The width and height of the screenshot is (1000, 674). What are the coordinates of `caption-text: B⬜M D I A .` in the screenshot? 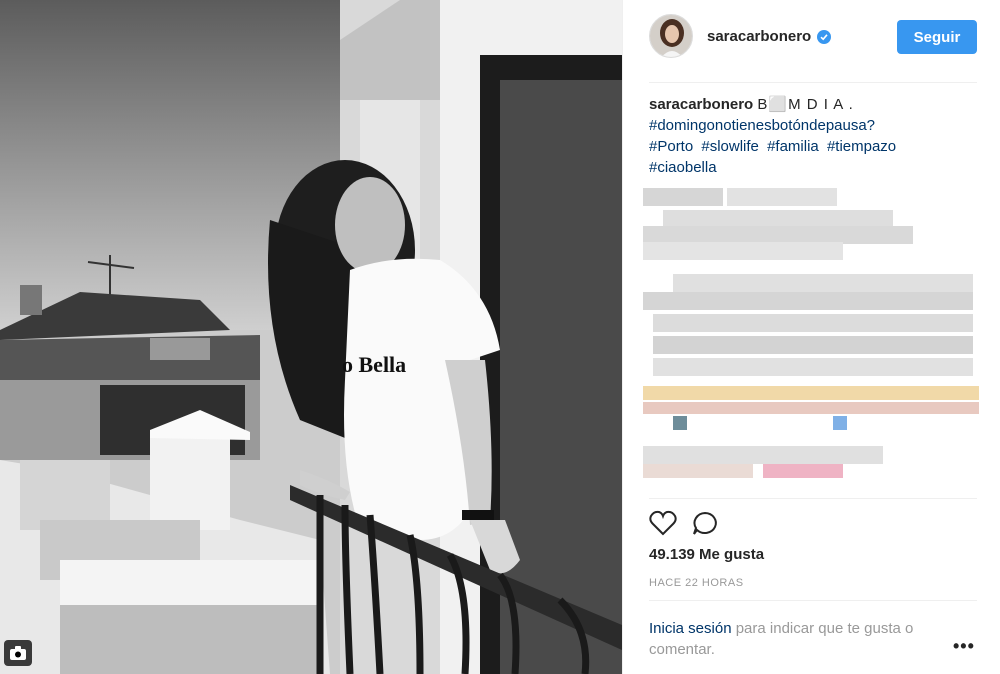 It's located at (805, 104).